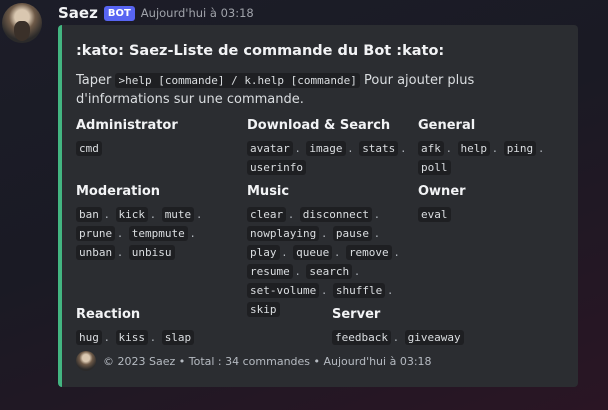 The image size is (608, 410). I want to click on avatar-beard, so click(22, 31).